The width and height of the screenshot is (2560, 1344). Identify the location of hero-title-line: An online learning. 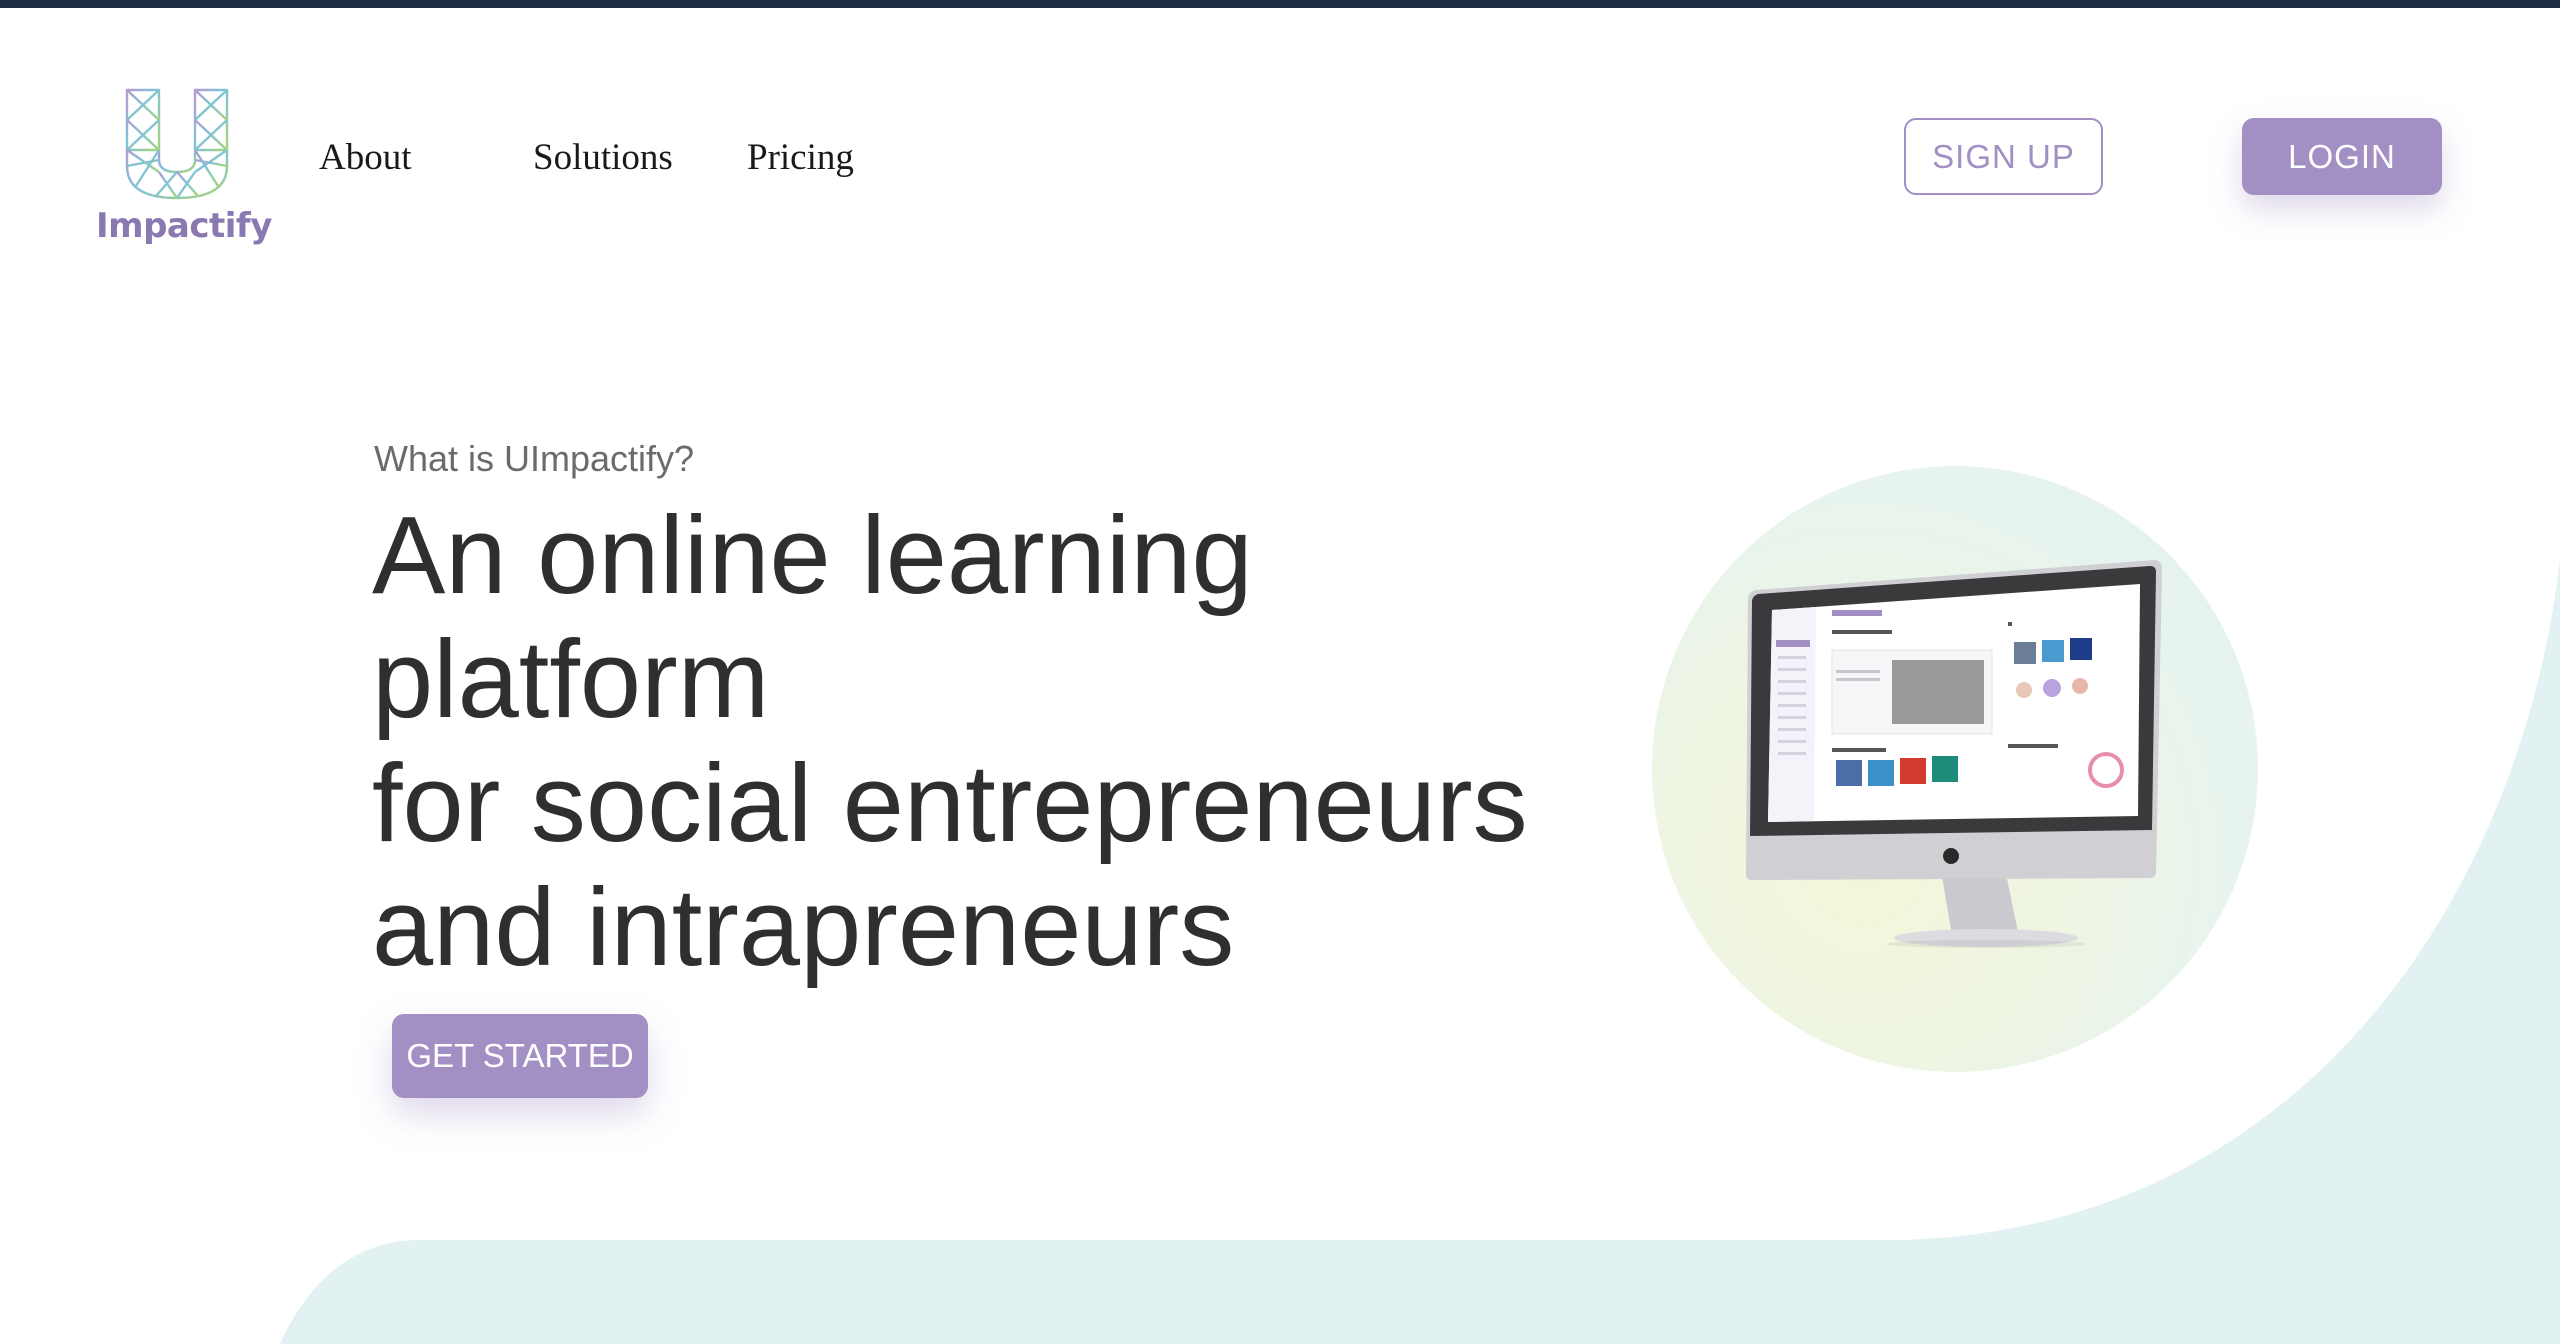
(812, 555).